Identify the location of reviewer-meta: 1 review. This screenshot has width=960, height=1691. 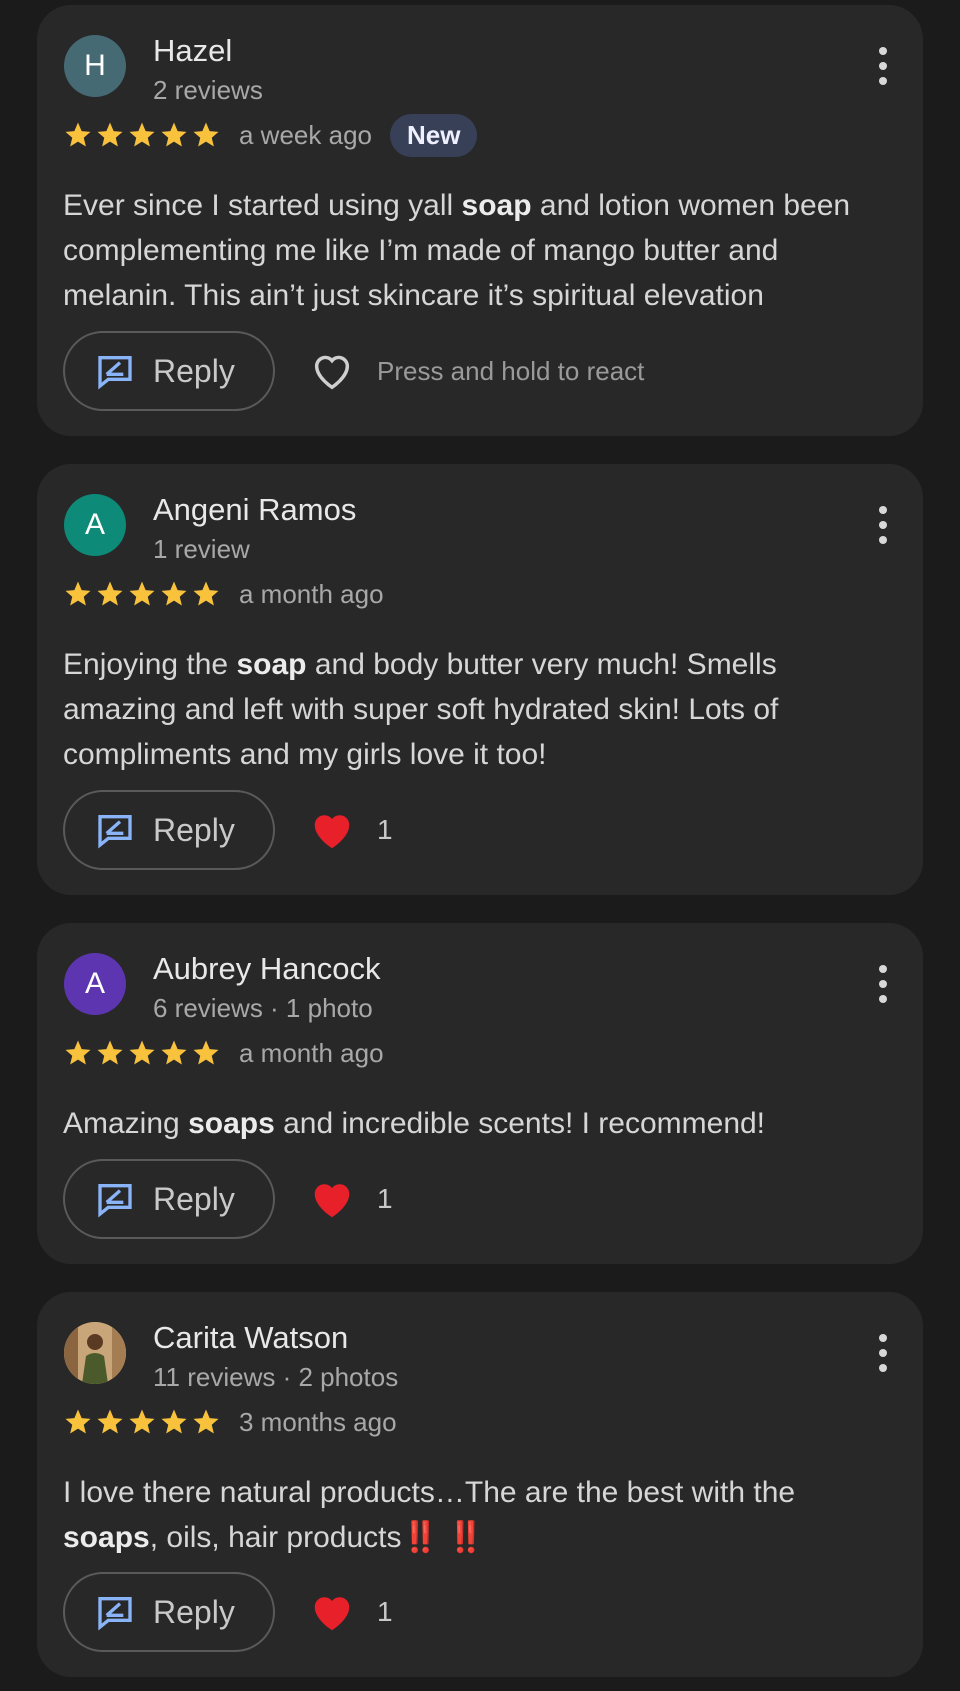
(201, 549).